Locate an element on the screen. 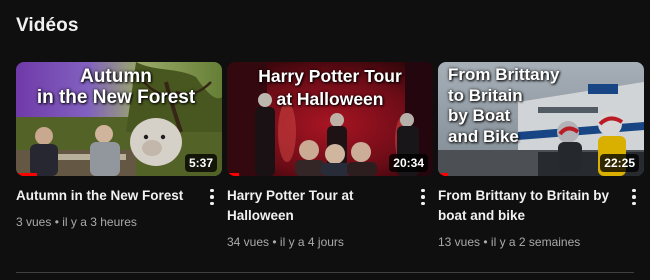 This screenshot has width=650, height=280. video-stats: 13 vues • il y a 2 semaines is located at coordinates (509, 242).